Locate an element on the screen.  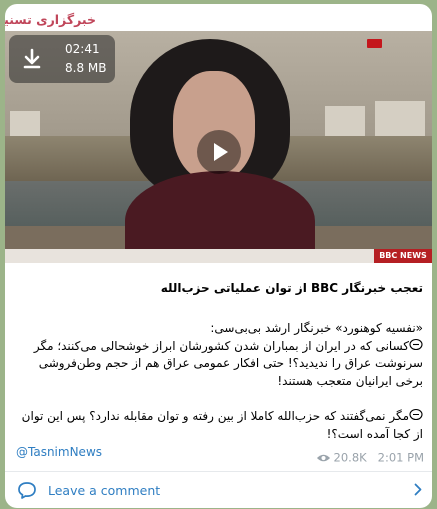
play-icon is located at coordinates (221, 152).